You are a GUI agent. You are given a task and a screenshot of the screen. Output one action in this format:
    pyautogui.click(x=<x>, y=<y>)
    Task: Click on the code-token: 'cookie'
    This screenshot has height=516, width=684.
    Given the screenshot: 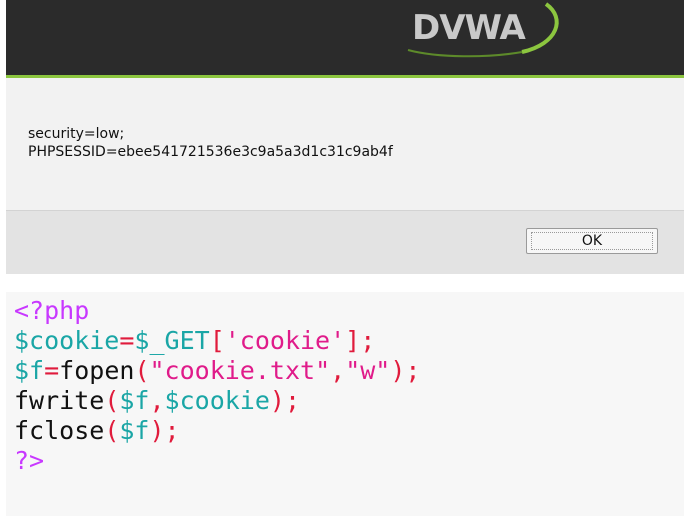 What is the action you would take?
    pyautogui.click(x=285, y=340)
    